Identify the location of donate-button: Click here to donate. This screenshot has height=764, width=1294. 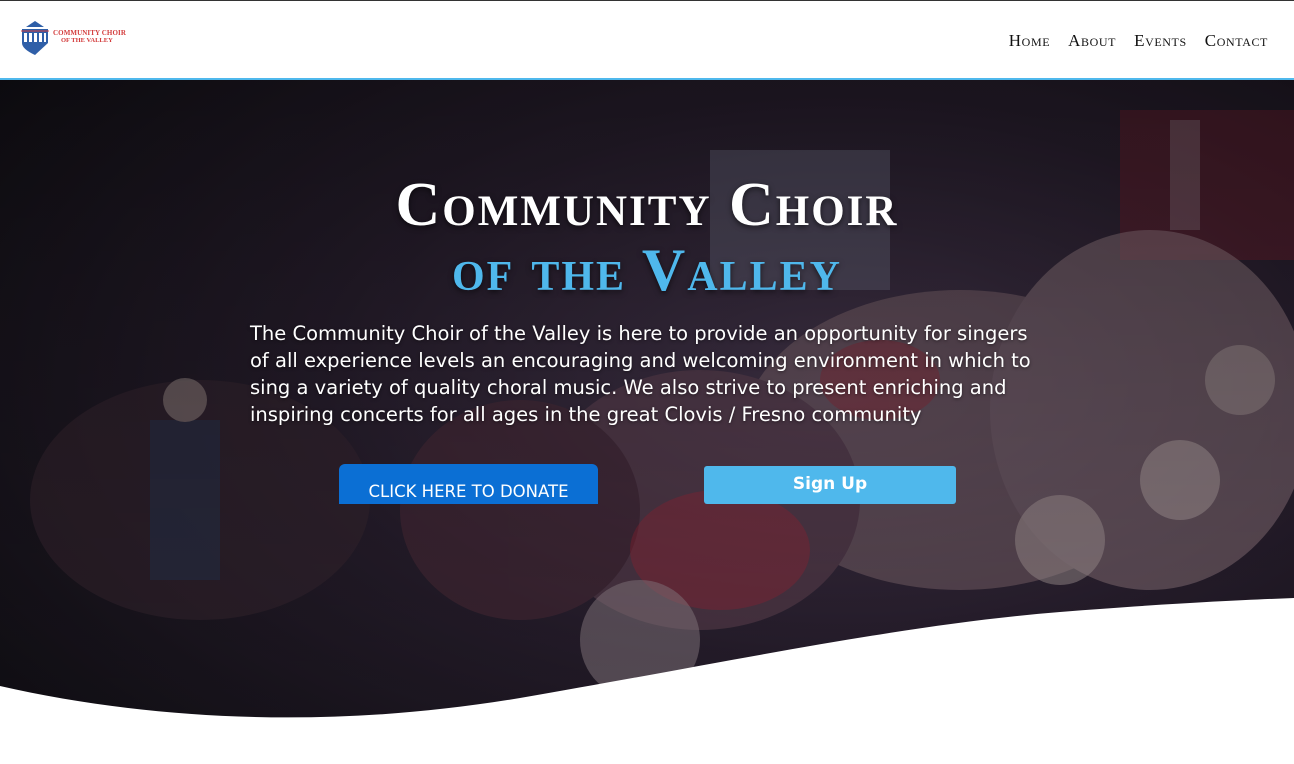
(468, 484).